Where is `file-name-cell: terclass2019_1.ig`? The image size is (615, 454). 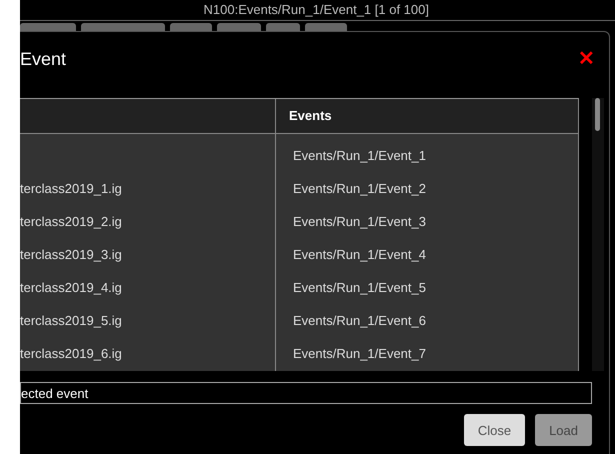 file-name-cell: terclass2019_1.ig is located at coordinates (71, 188).